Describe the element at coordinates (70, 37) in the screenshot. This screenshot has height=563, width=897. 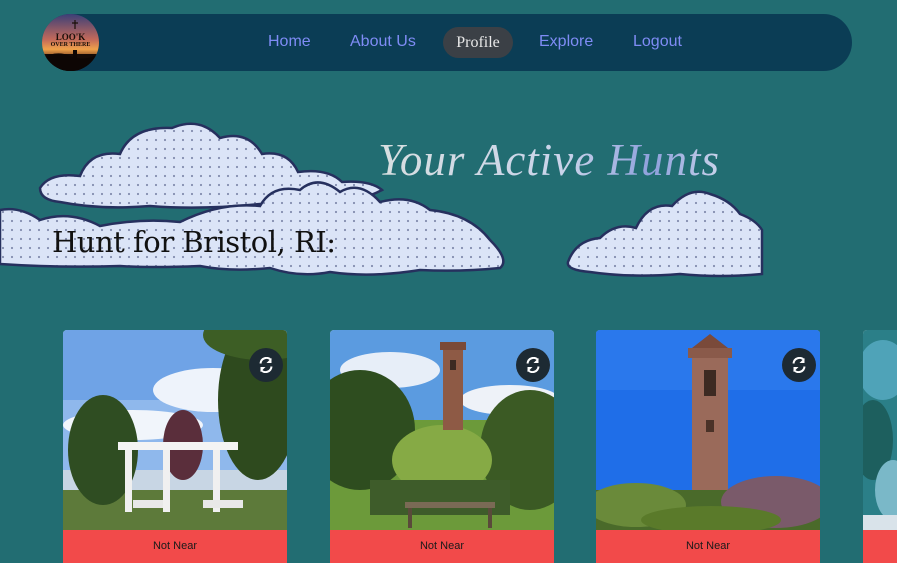
I see `logo-text-line1: LOO'K` at that location.